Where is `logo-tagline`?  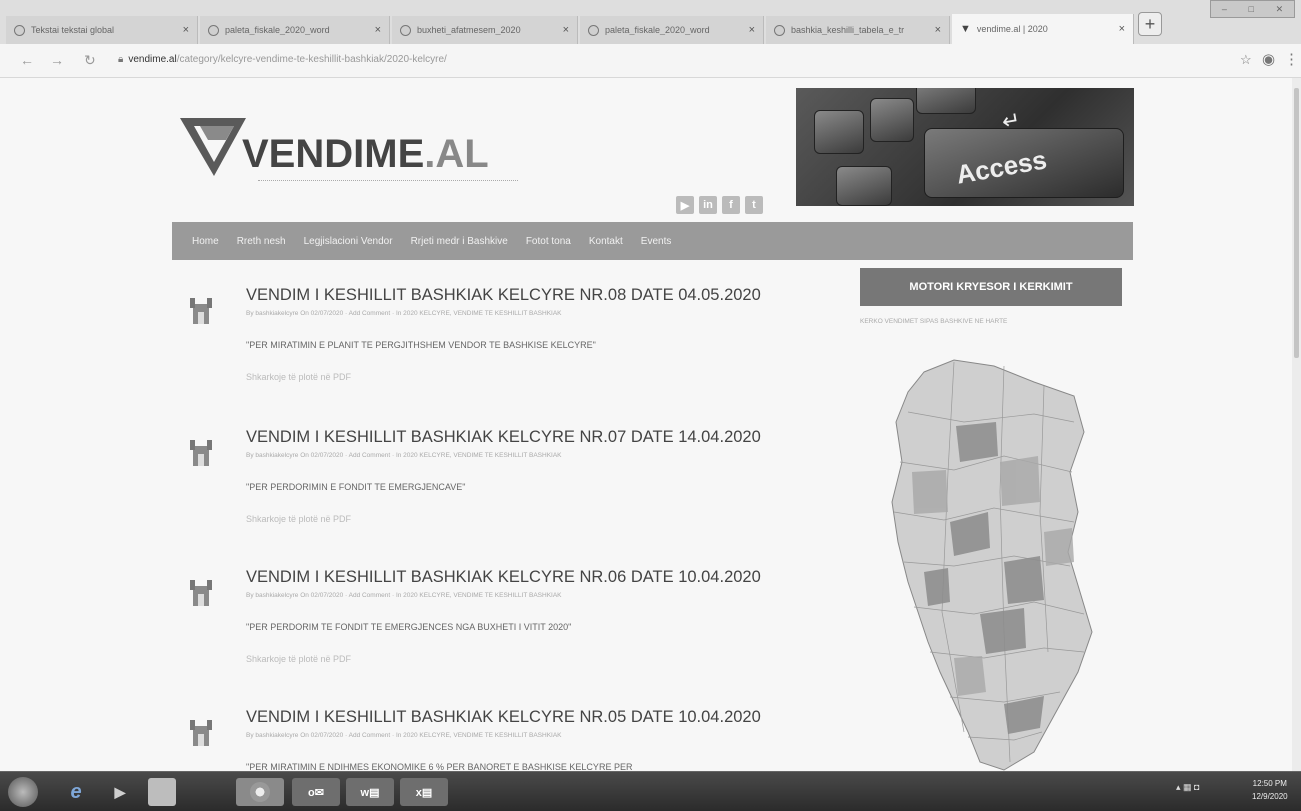 logo-tagline is located at coordinates (388, 181).